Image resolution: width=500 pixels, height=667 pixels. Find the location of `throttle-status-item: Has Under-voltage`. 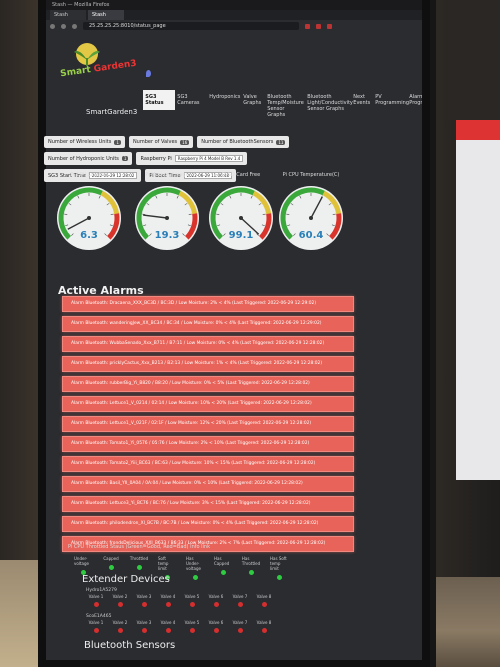

throttle-status-item: Has Under-voltage is located at coordinates (195, 568).